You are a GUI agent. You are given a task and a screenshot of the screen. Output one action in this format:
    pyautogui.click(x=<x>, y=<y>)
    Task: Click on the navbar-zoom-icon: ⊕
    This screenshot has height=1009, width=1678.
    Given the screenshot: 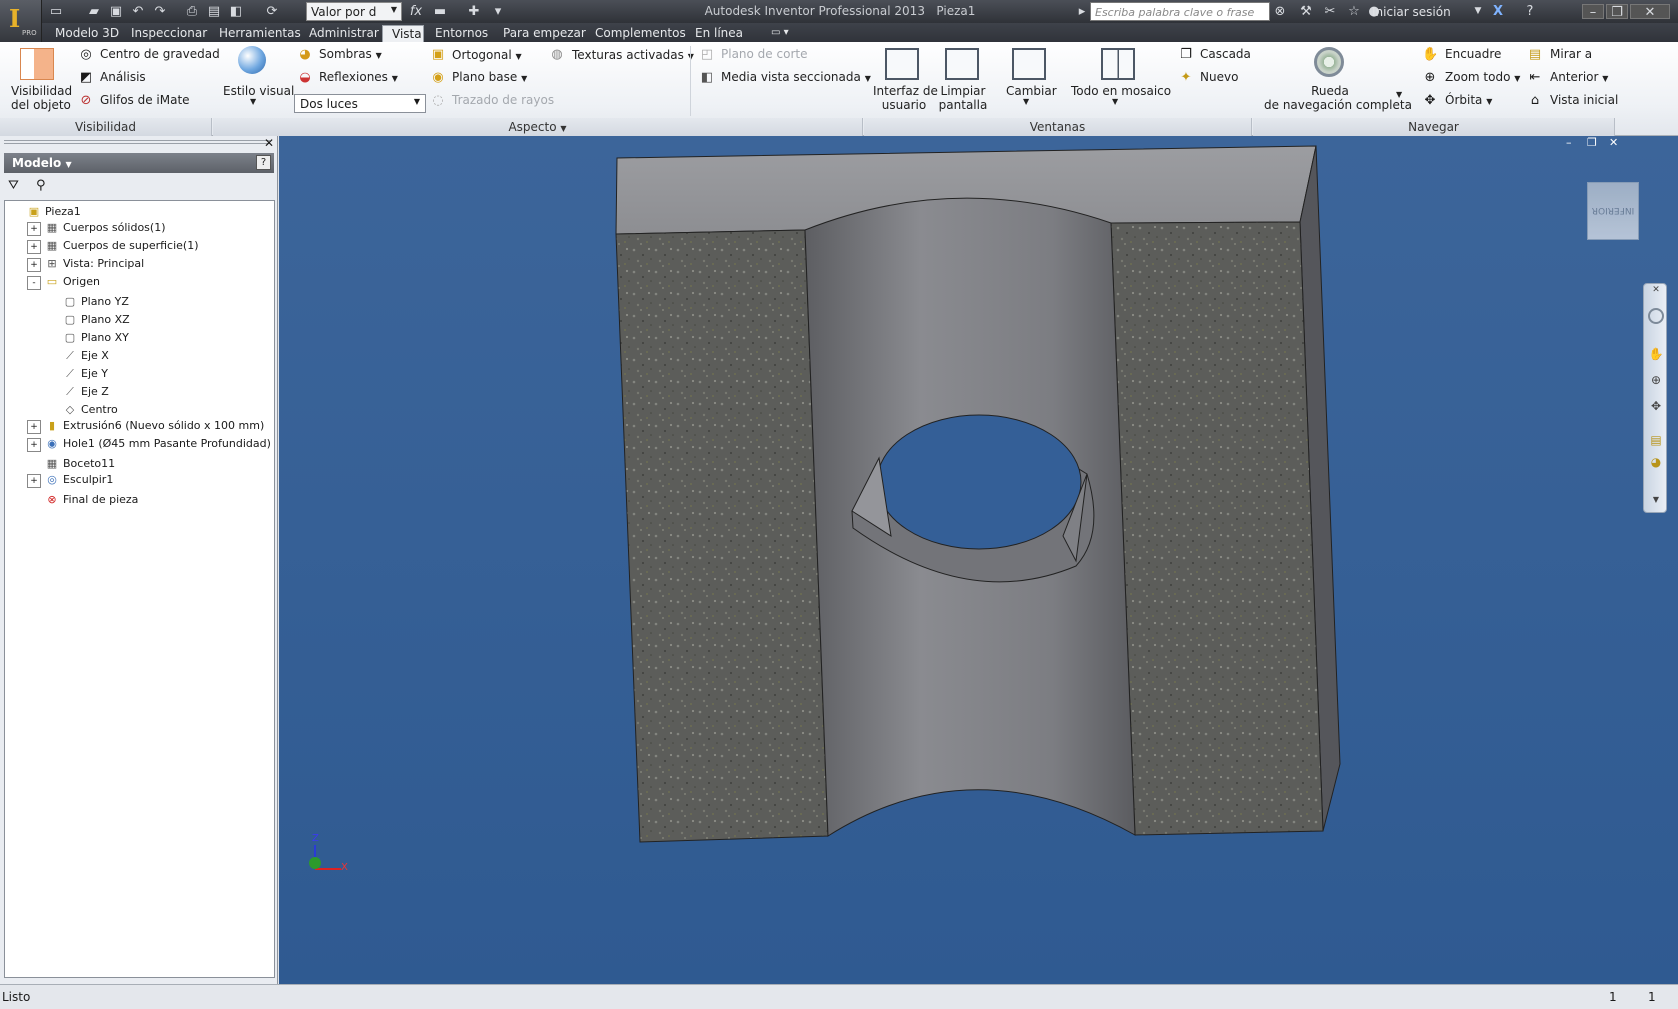 What is the action you would take?
    pyautogui.click(x=1656, y=380)
    